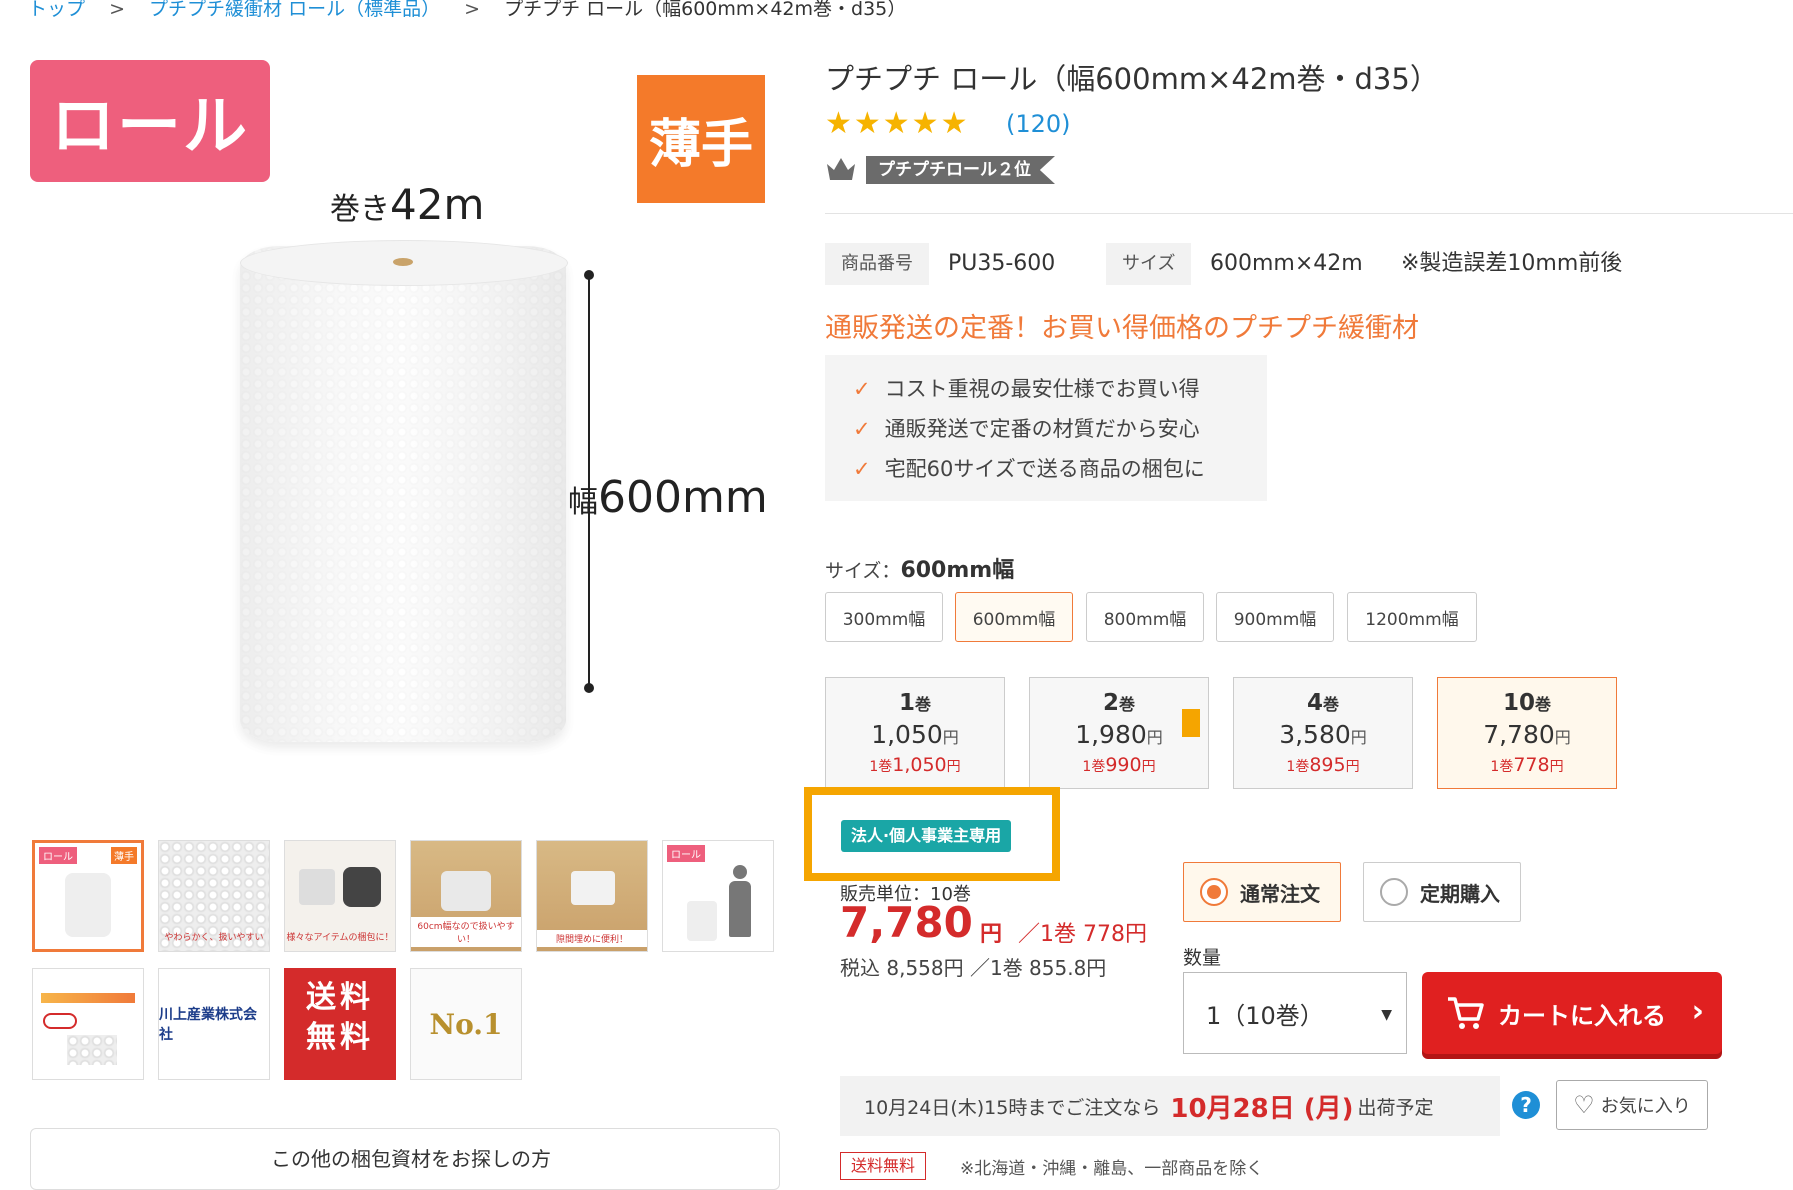 This screenshot has width=1793, height=1190. I want to click on thumbnail-4: 60cm幅なので扱いやすい！, so click(466, 896).